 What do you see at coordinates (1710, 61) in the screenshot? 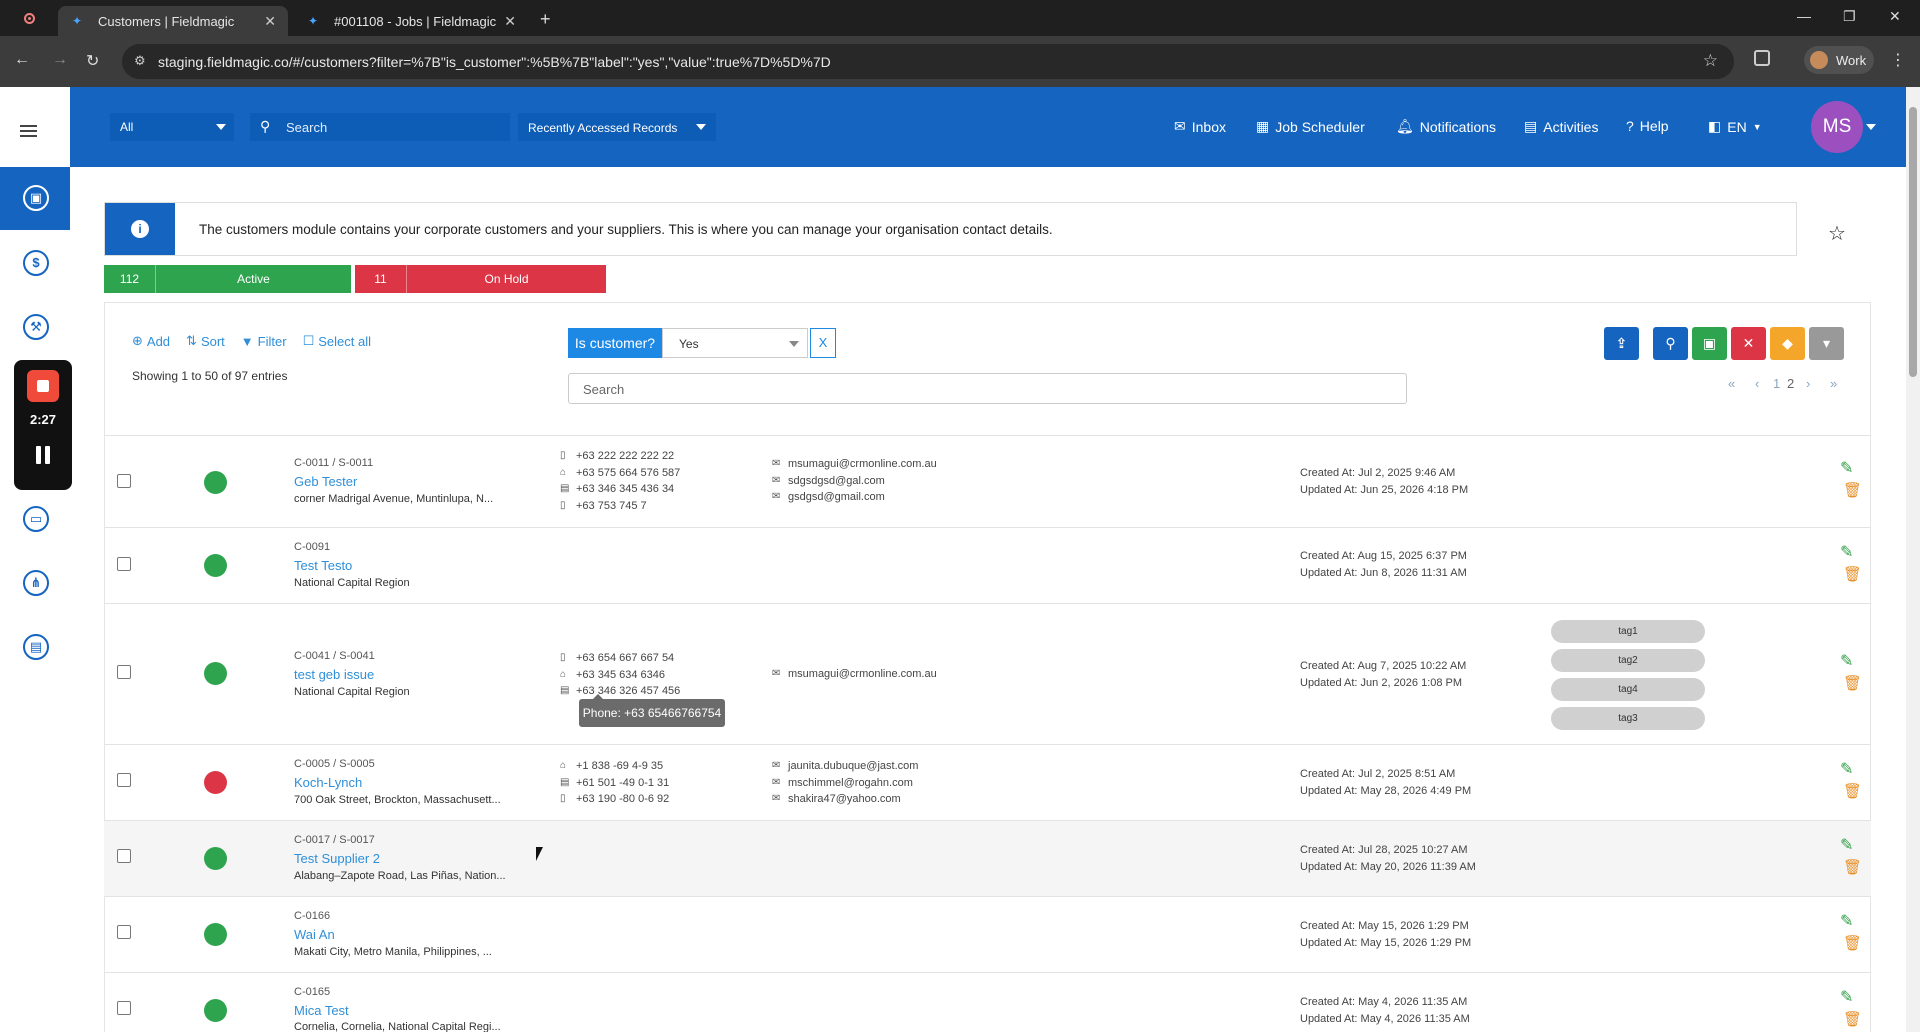
I see `bookmark-star-icon: ☆` at bounding box center [1710, 61].